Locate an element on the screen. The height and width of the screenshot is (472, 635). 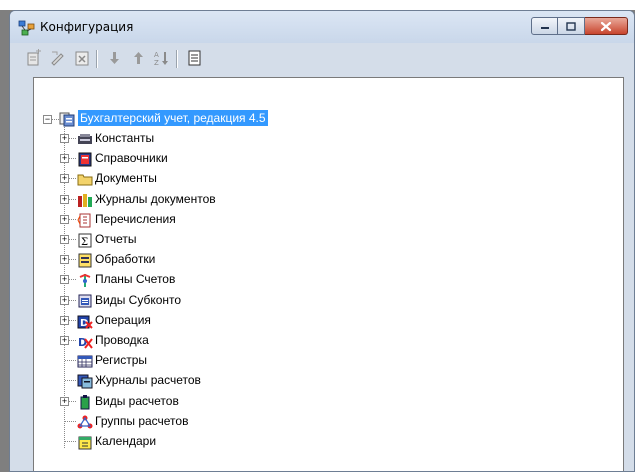
close-icon is located at coordinates (606, 26).